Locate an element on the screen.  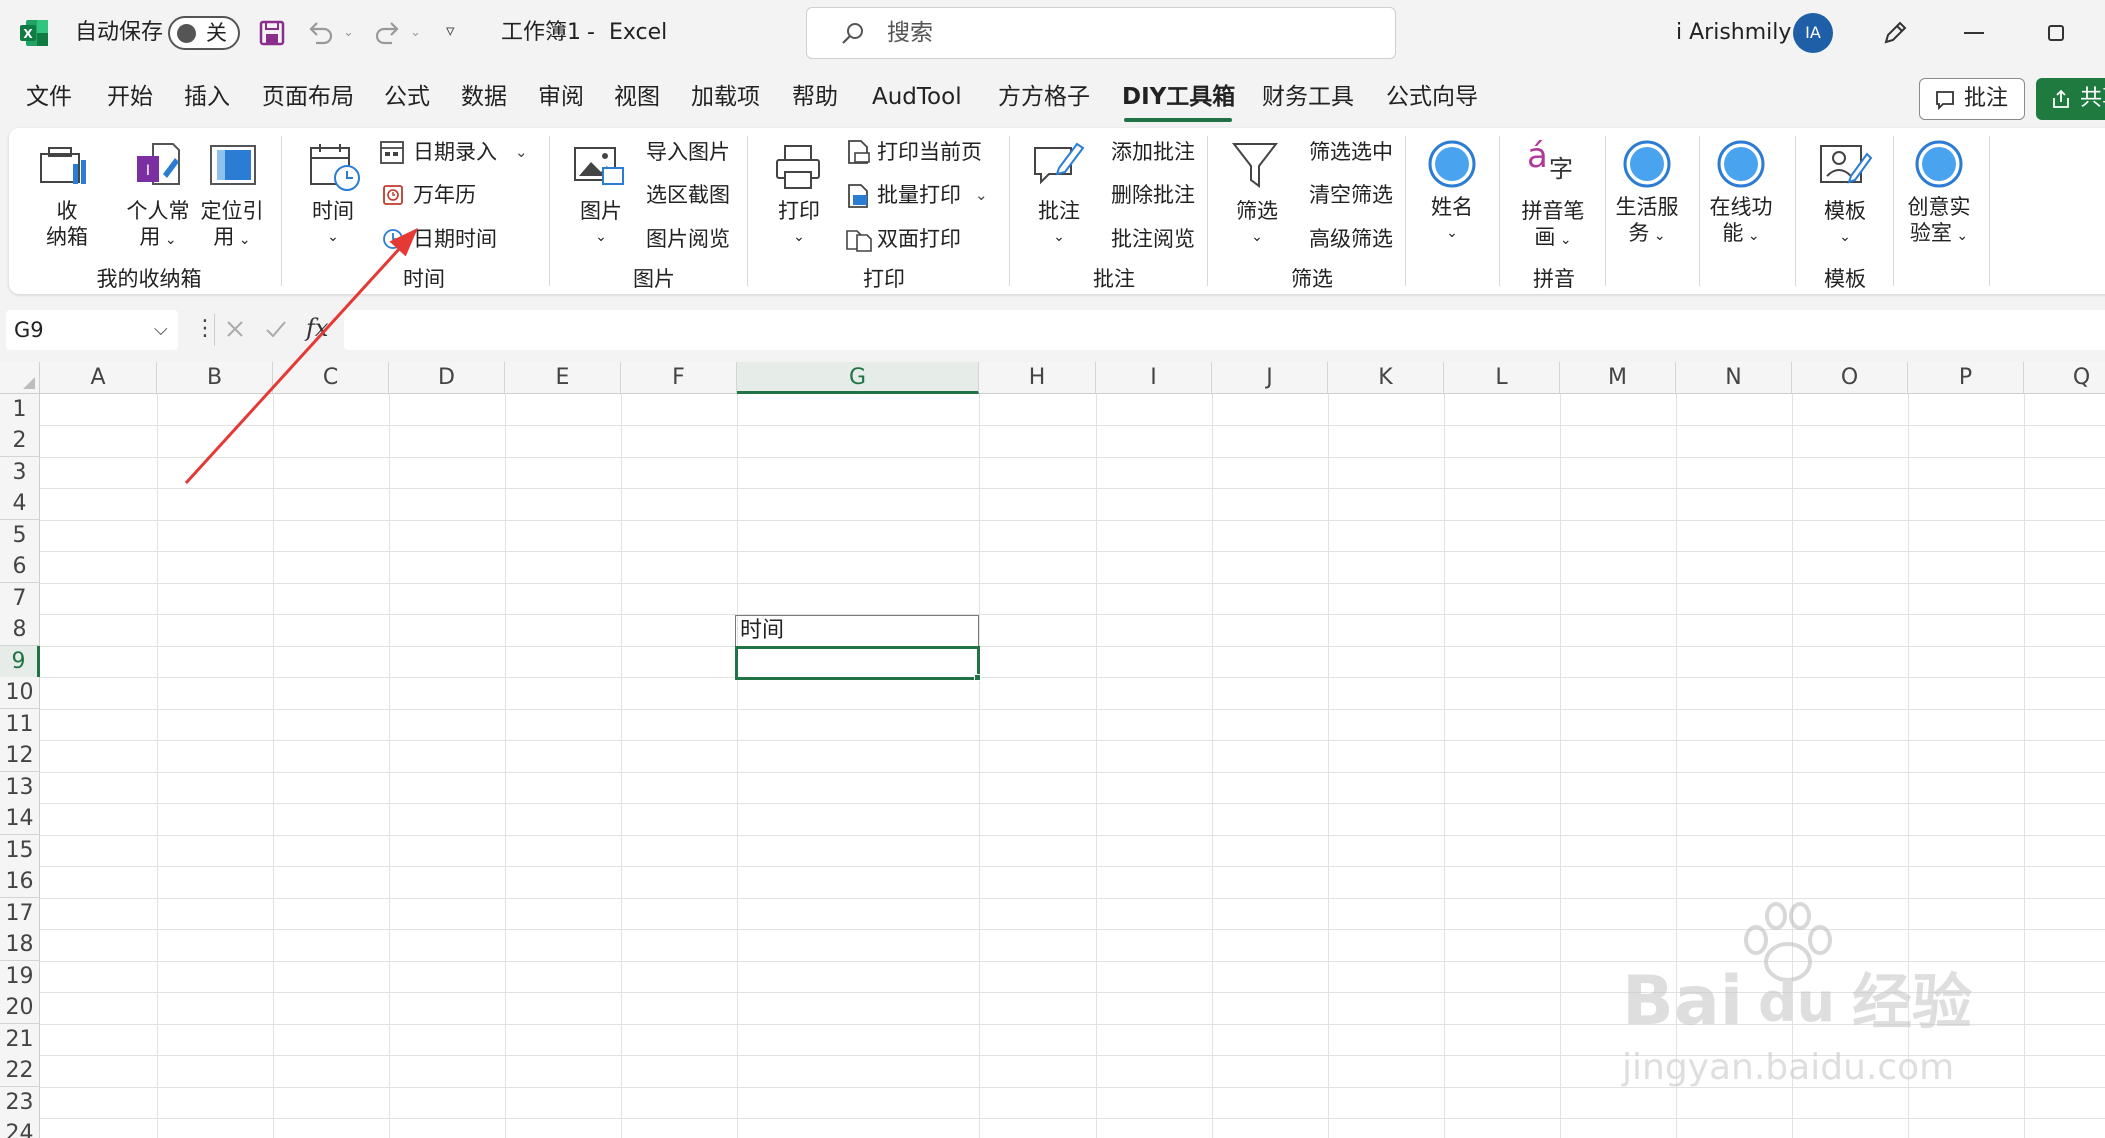
tab-formulas: 公式 is located at coordinates (407, 97).